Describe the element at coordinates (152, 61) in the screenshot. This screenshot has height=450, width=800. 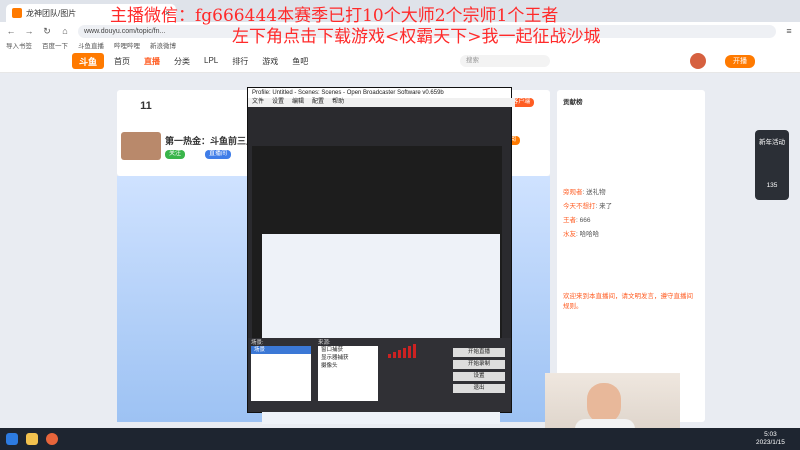
I see `nav-live: 直播` at that location.